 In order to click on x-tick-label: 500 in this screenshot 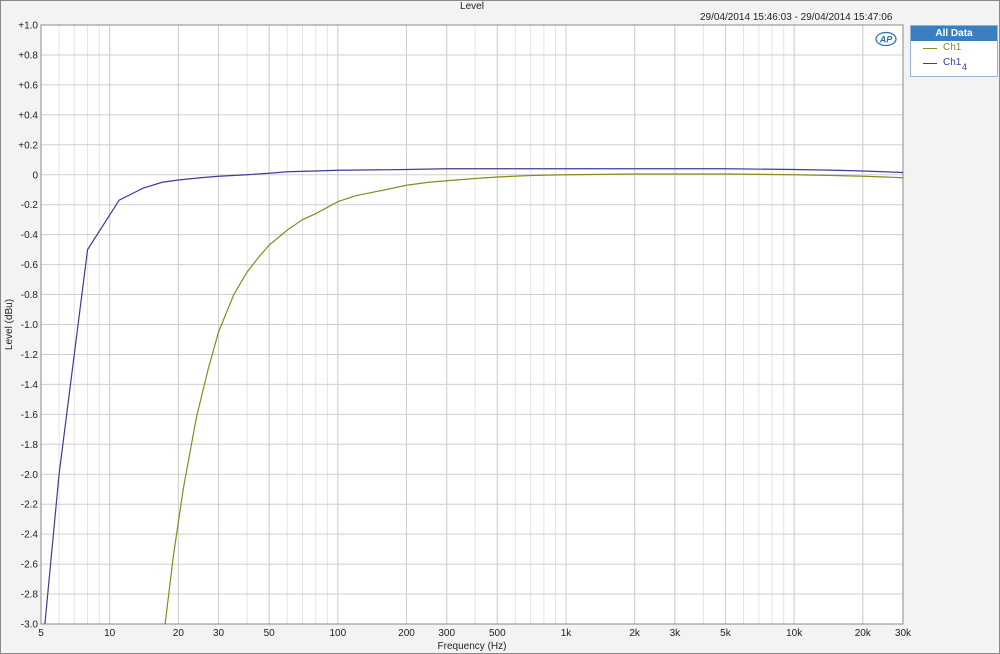, I will do `click(497, 633)`.